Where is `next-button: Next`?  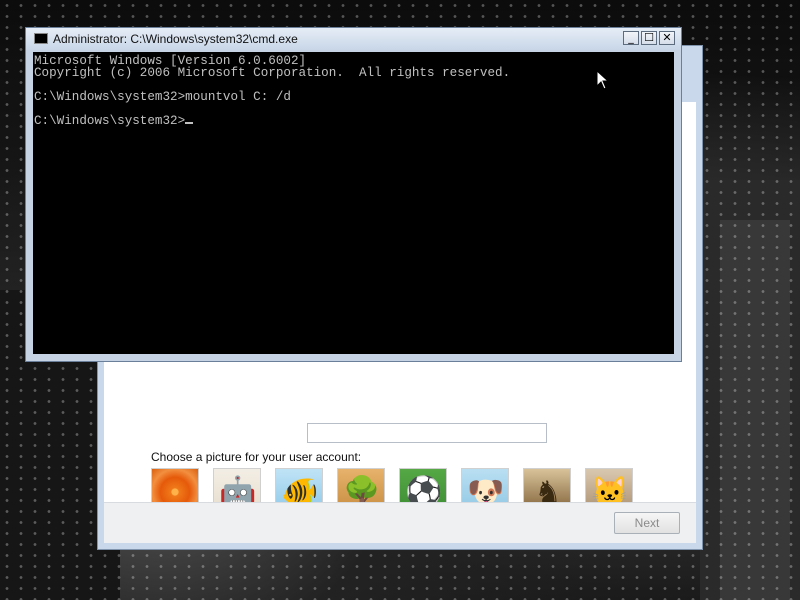
next-button: Next is located at coordinates (647, 523).